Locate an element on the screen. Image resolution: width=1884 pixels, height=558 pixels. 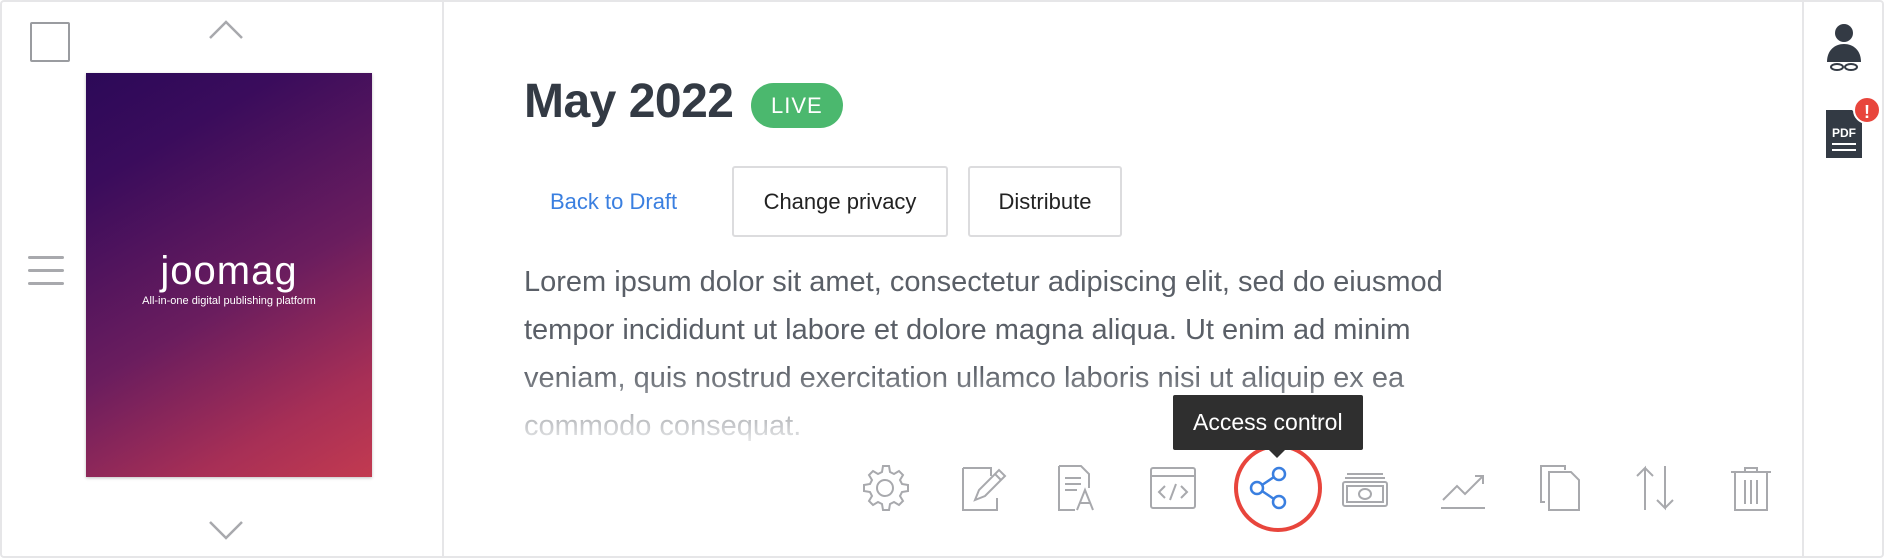
select-checkbox is located at coordinates (50, 42).